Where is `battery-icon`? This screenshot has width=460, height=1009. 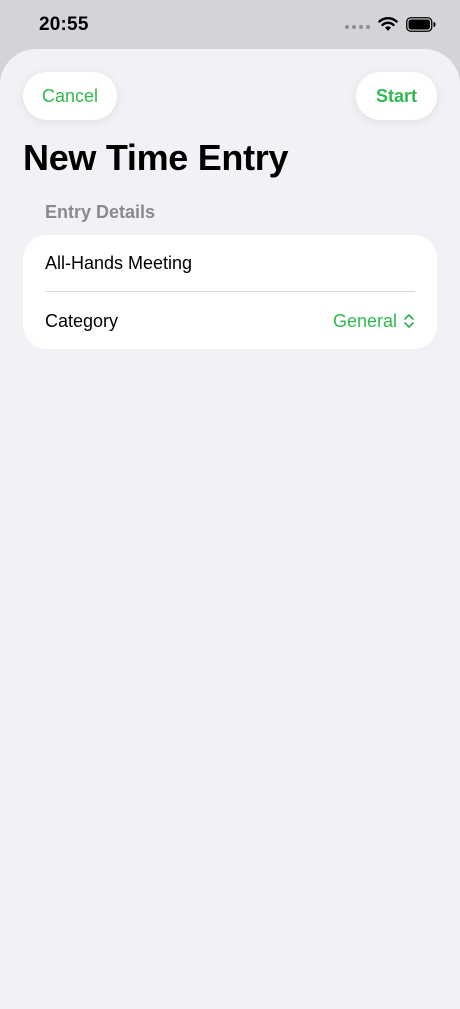 battery-icon is located at coordinates (421, 24).